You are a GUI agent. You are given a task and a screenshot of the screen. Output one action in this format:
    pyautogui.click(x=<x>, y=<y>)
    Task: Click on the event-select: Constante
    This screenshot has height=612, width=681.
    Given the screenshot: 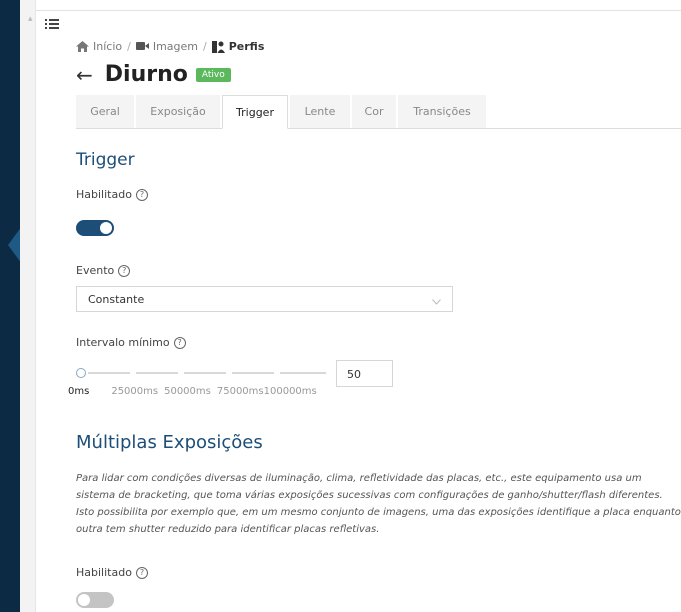 What is the action you would take?
    pyautogui.click(x=264, y=299)
    